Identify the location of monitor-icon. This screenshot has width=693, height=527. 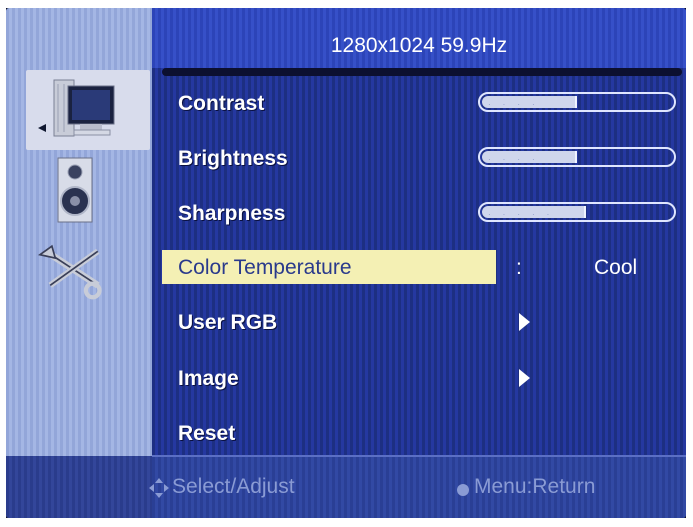
(74, 110).